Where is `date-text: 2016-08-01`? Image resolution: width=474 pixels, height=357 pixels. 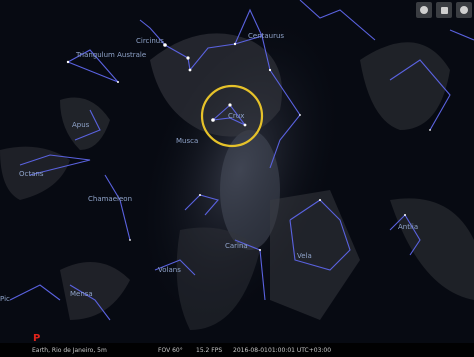 date-text: 2016-08-01 is located at coordinates (250, 350).